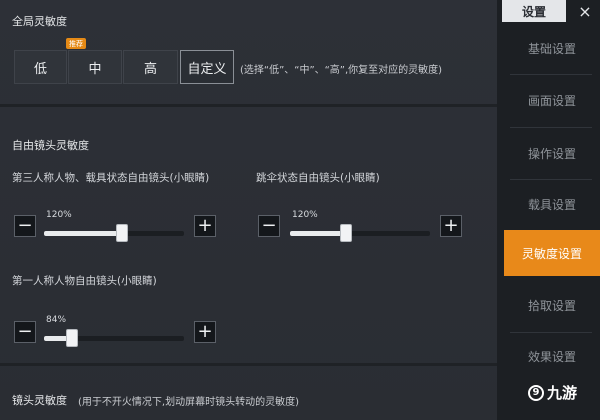 The image size is (600, 420). What do you see at coordinates (114, 338) in the screenshot?
I see `slider-track-first-person` at bounding box center [114, 338].